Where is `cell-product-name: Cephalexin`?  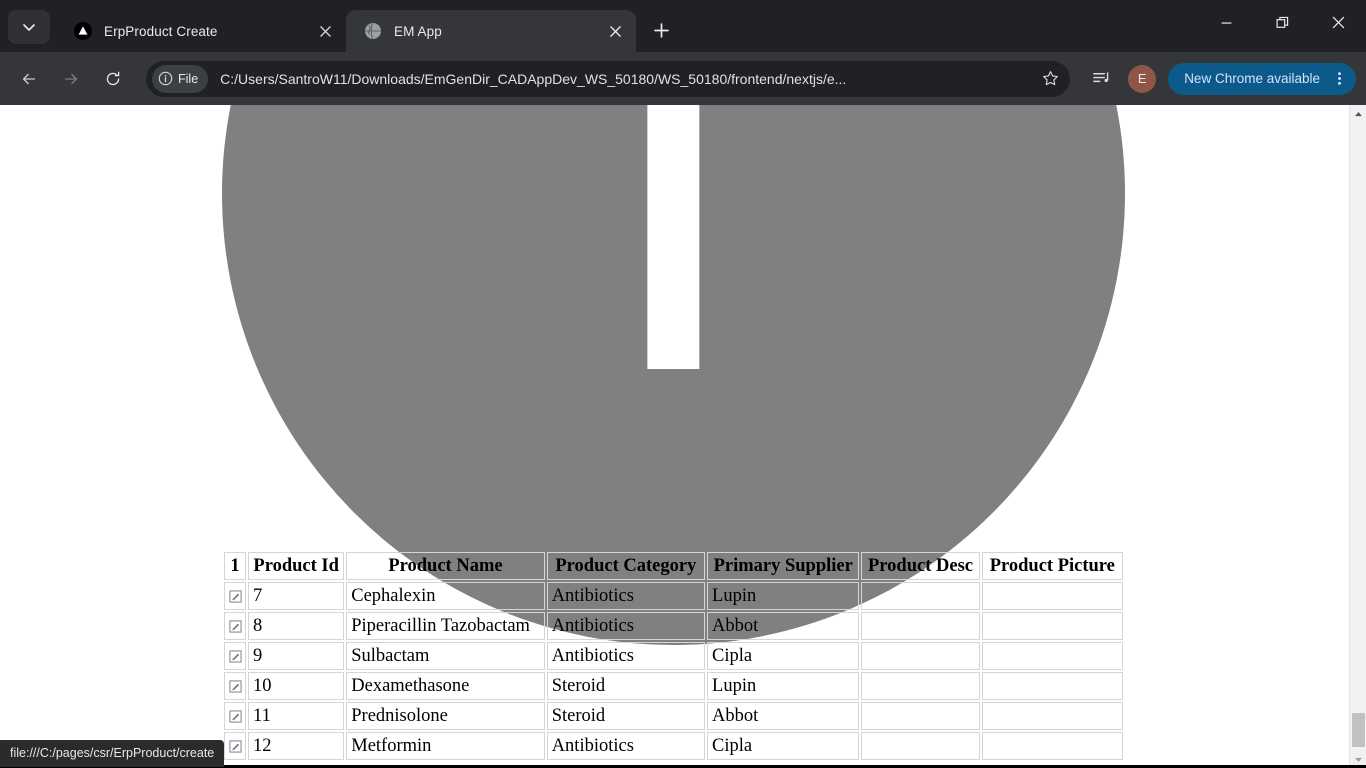 cell-product-name: Cephalexin is located at coordinates (445, 596).